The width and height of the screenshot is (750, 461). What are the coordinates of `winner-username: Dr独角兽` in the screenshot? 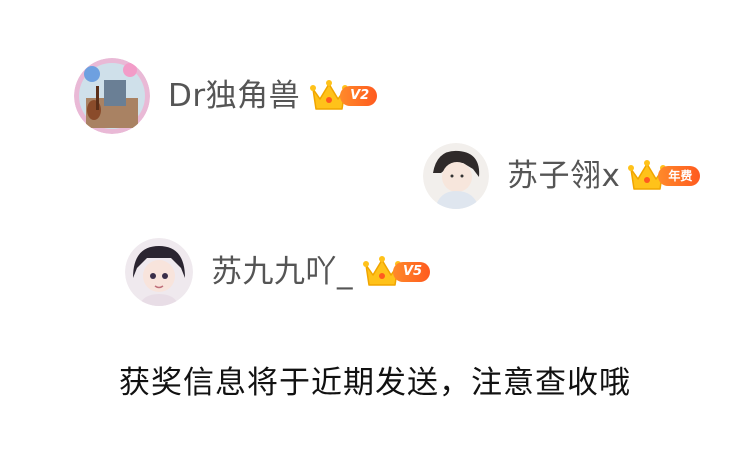 It's located at (234, 95).